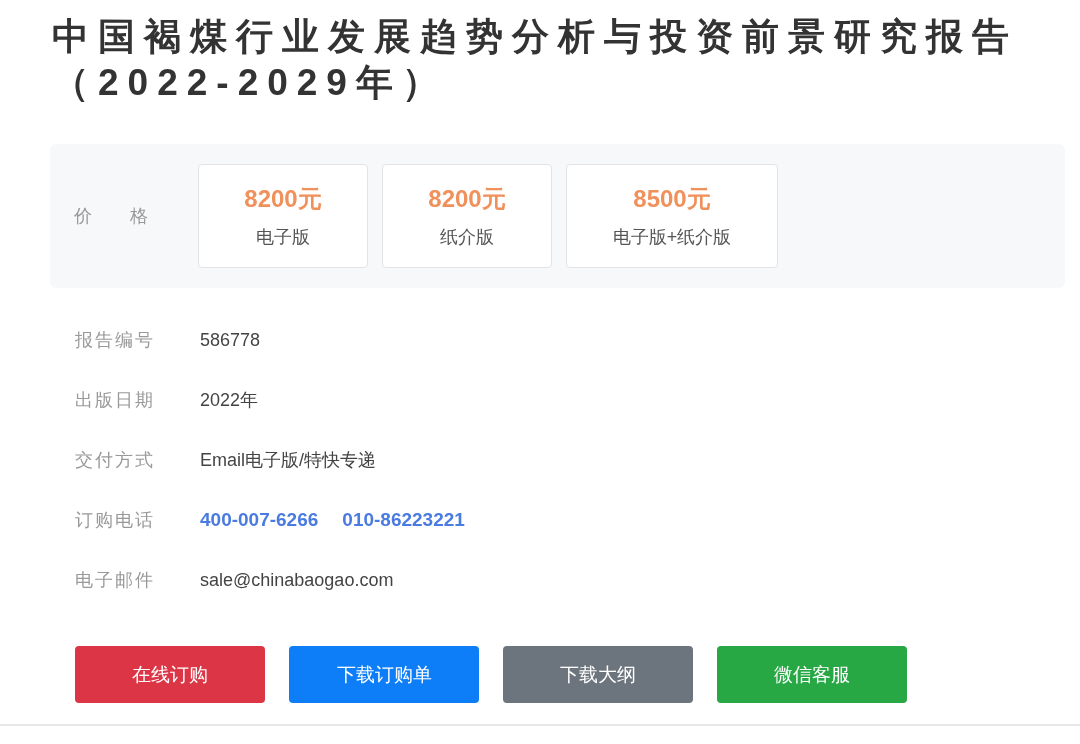 This screenshot has width=1080, height=744. Describe the element at coordinates (288, 460) in the screenshot. I see `detail-value: Email电子版/特快专递` at that location.